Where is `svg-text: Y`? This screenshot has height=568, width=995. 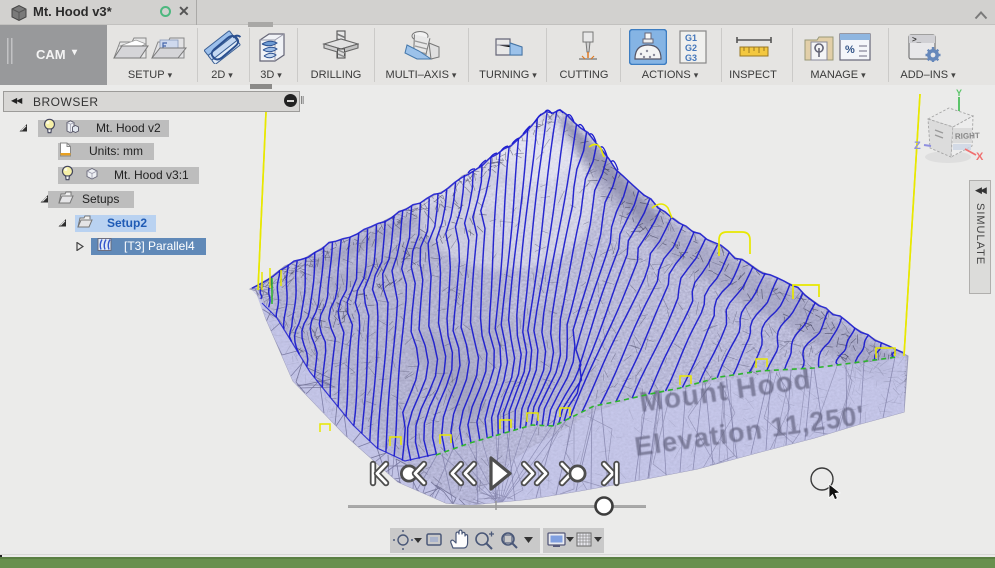
svg-text: Y is located at coordinates (959, 93).